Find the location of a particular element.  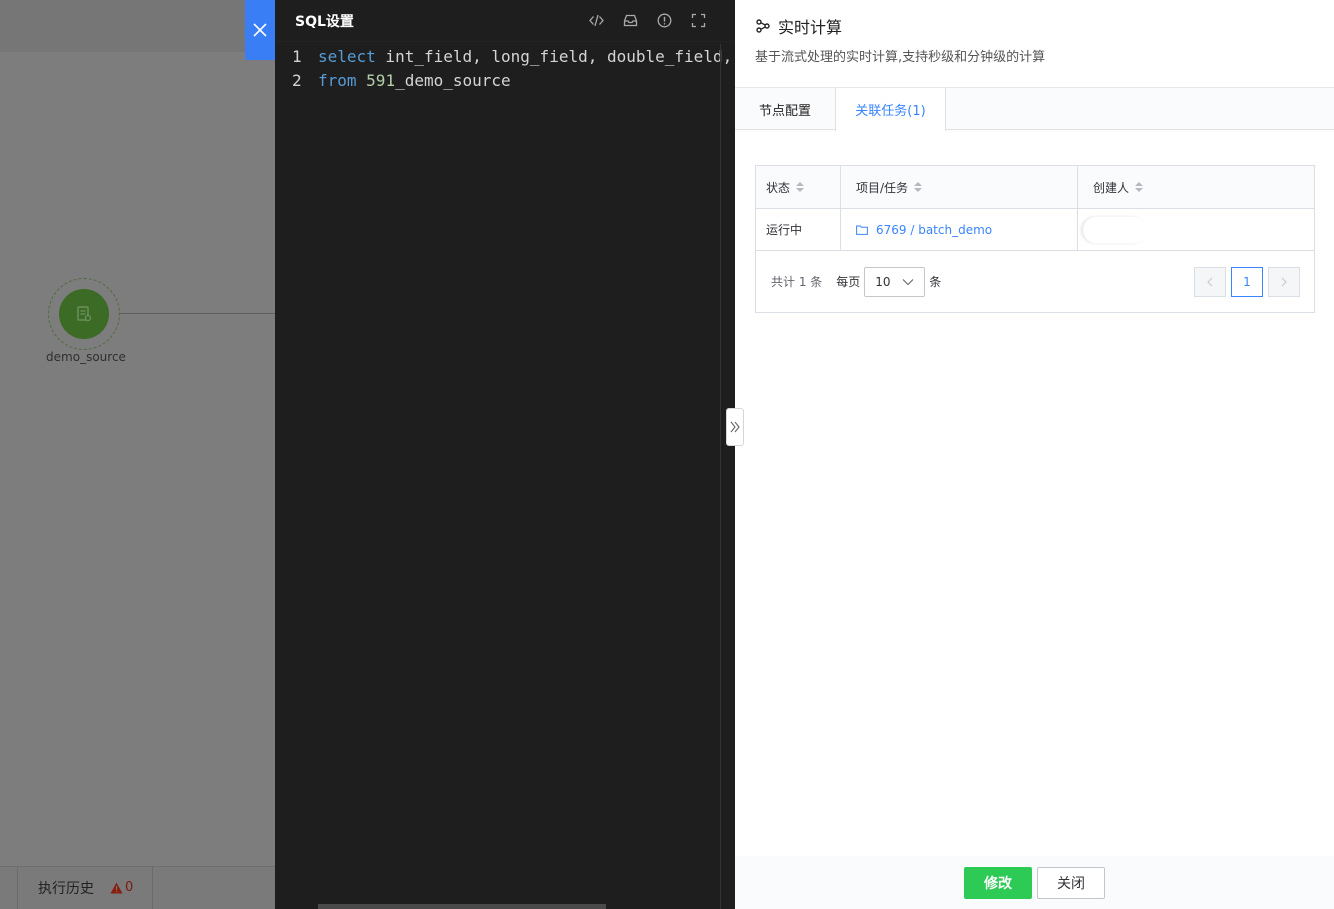

sample-data-button is located at coordinates (630, 21).